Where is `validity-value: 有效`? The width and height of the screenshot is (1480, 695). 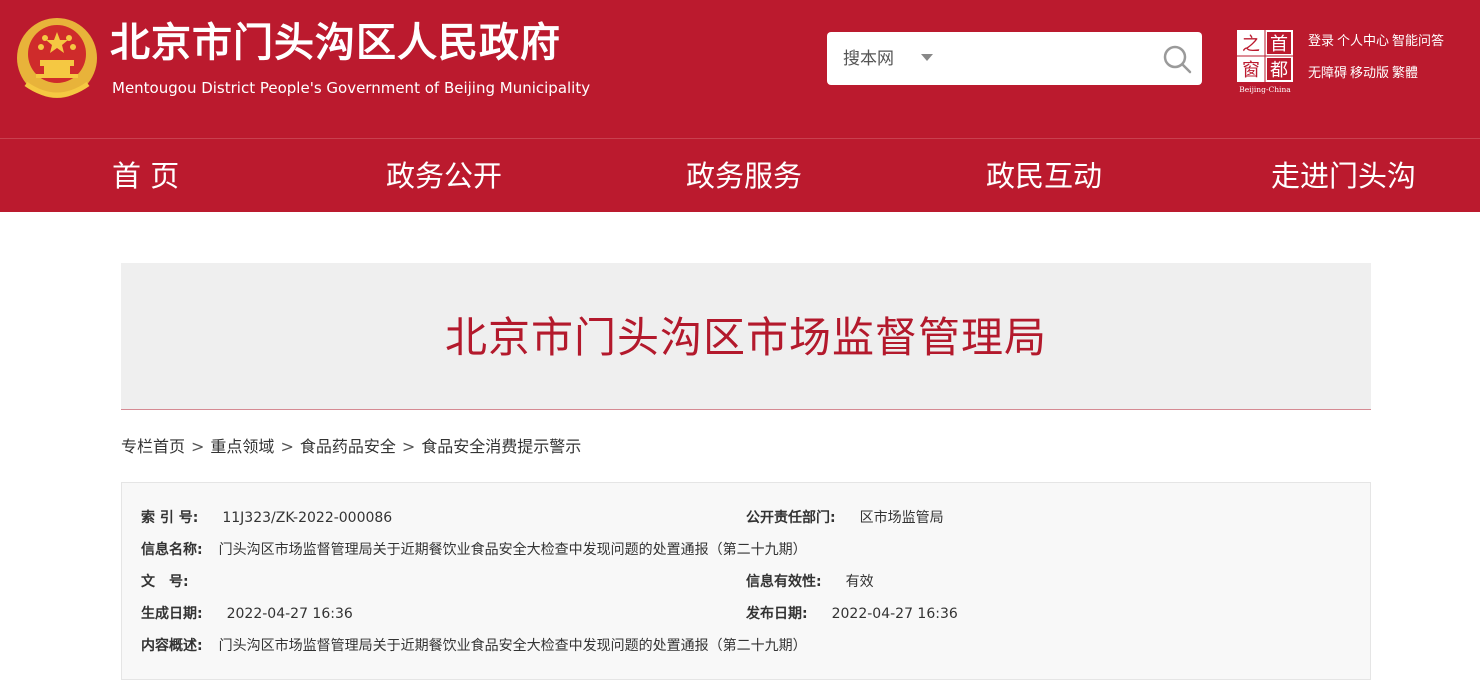 validity-value: 有效 is located at coordinates (859, 582).